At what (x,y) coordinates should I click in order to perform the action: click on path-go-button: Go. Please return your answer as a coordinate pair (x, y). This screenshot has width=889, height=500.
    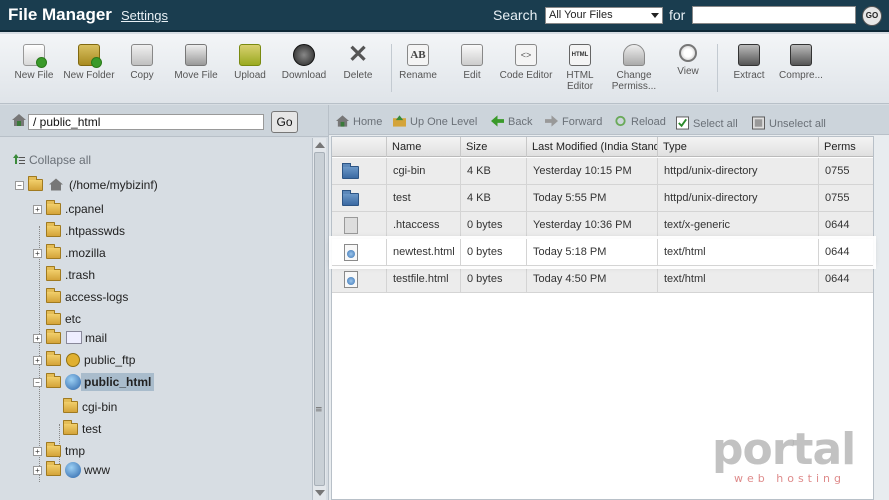
    Looking at the image, I should click on (284, 122).